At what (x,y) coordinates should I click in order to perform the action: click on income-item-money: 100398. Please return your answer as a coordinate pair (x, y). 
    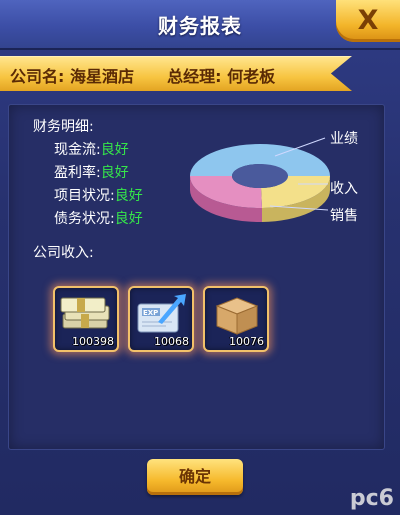
    Looking at the image, I should click on (86, 319).